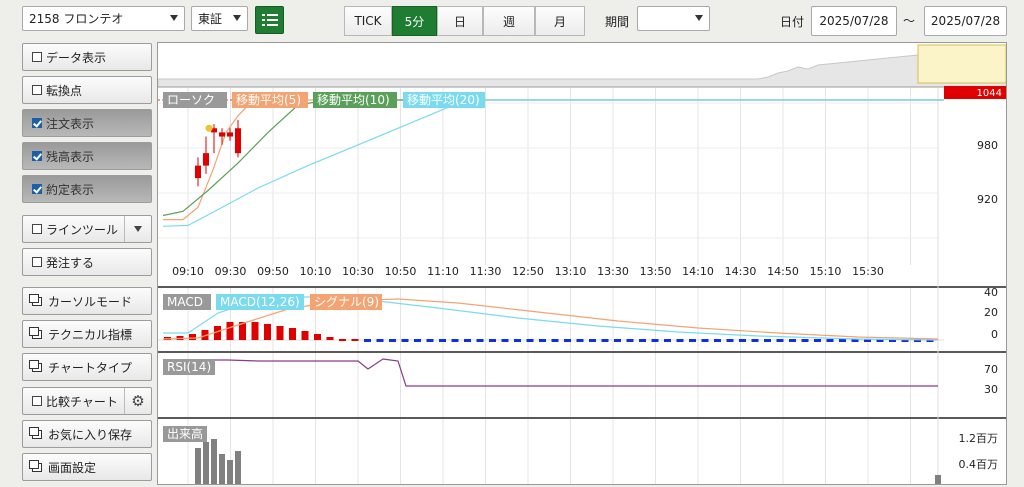  Describe the element at coordinates (70, 262) in the screenshot. I see `sidebar-item-label: 発注する` at that location.